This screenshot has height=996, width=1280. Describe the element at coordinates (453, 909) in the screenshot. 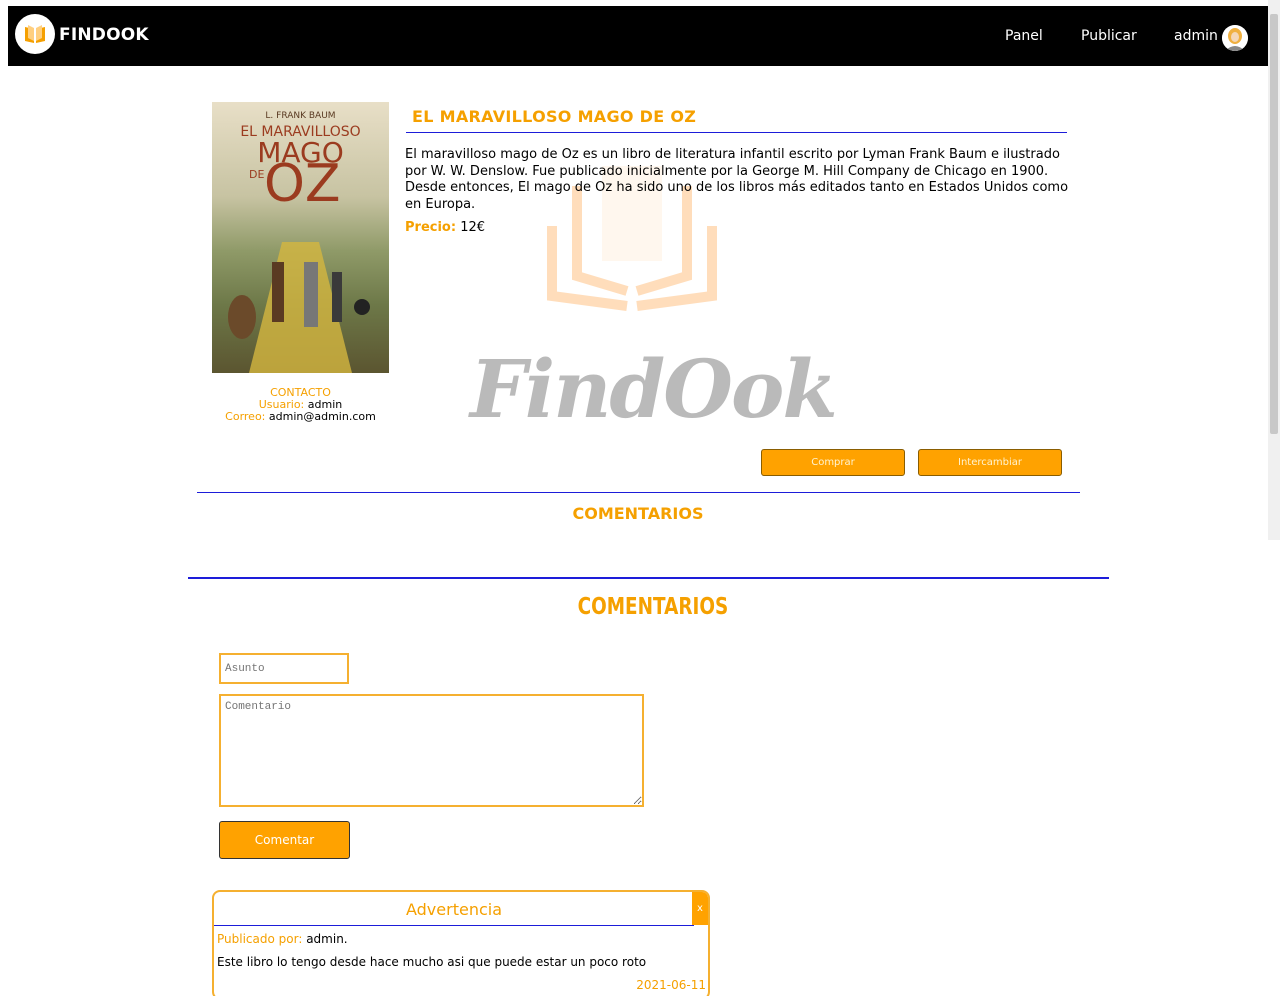

I see `comment-title: Advertencia` at that location.